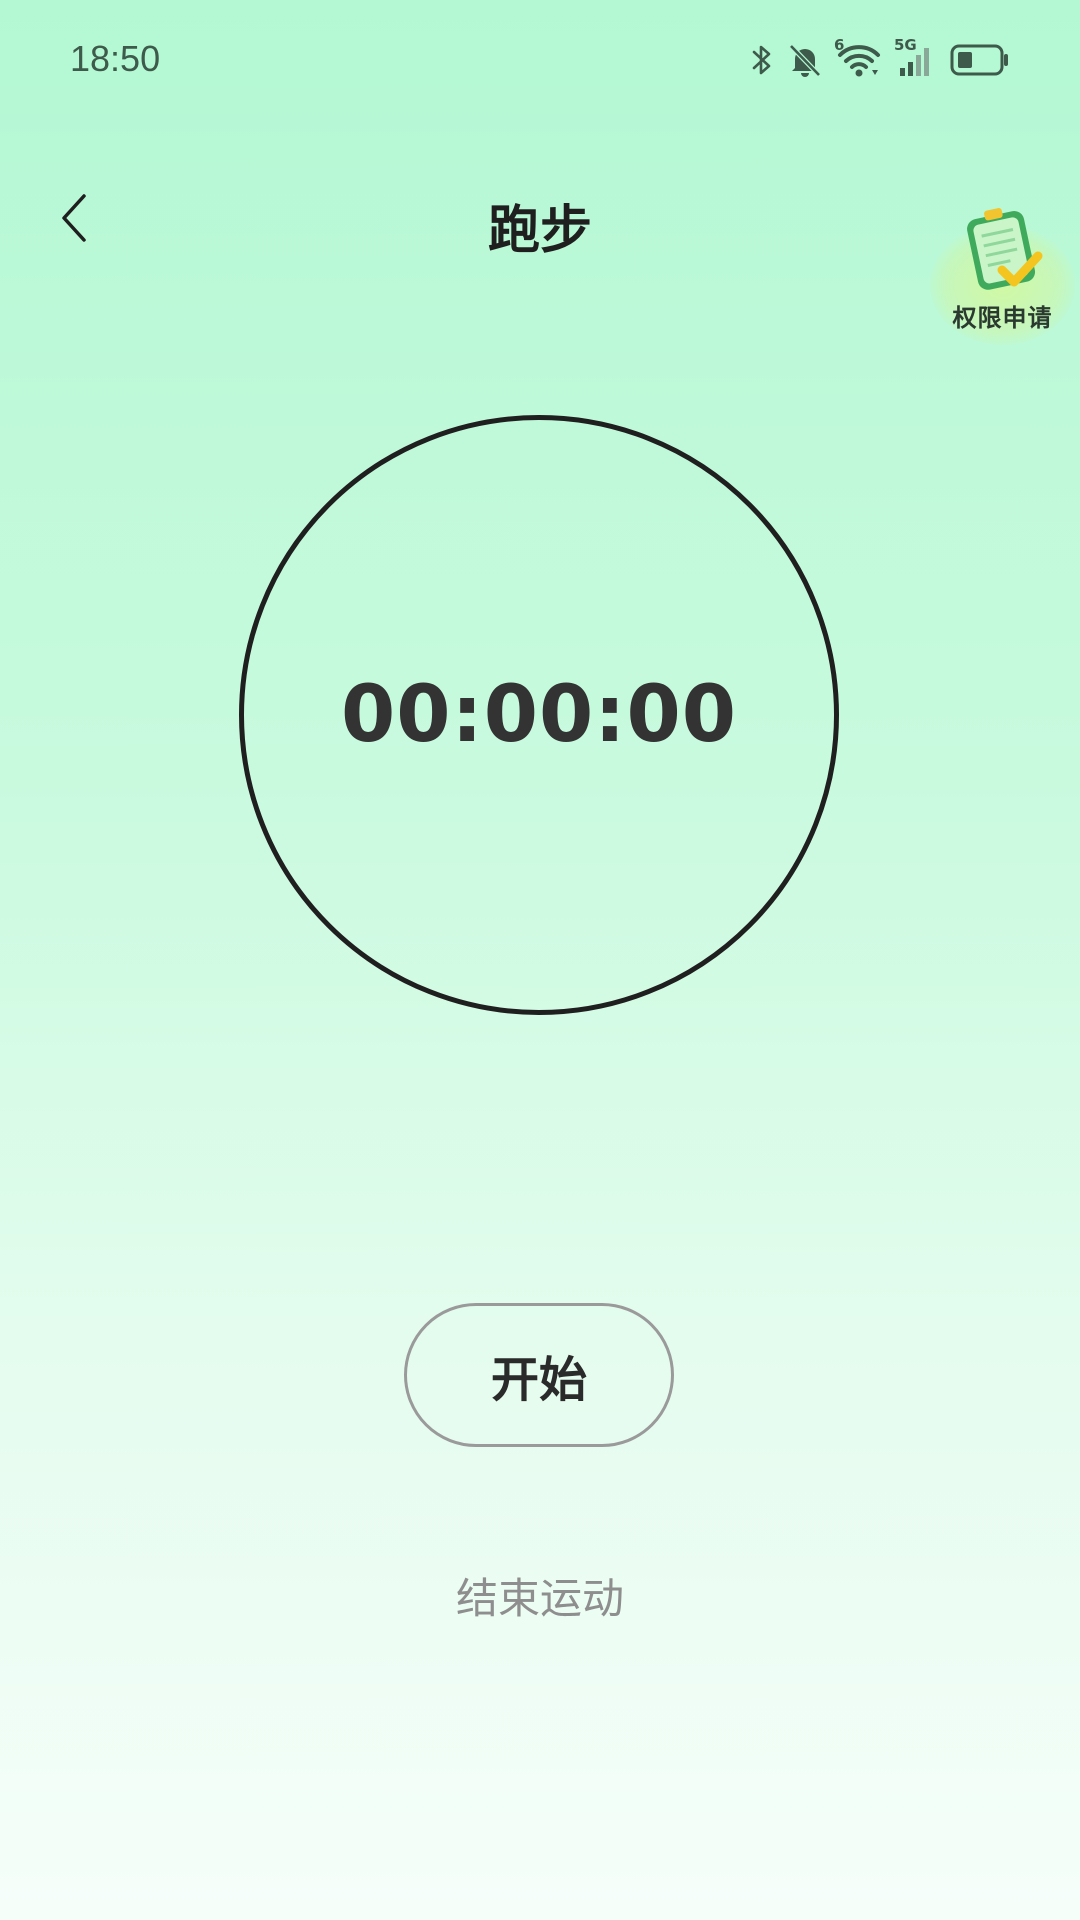 This screenshot has width=1080, height=1920. I want to click on status-time: 18:50, so click(115, 58).